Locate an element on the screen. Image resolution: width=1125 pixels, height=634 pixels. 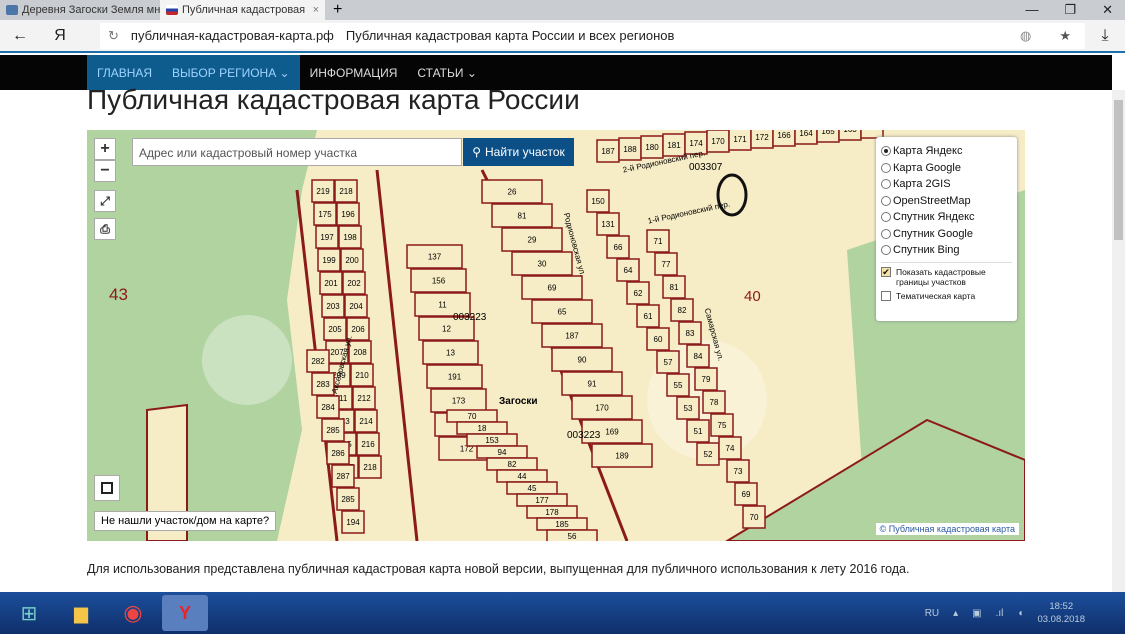
parcel: 57 is located at coordinates (668, 362).